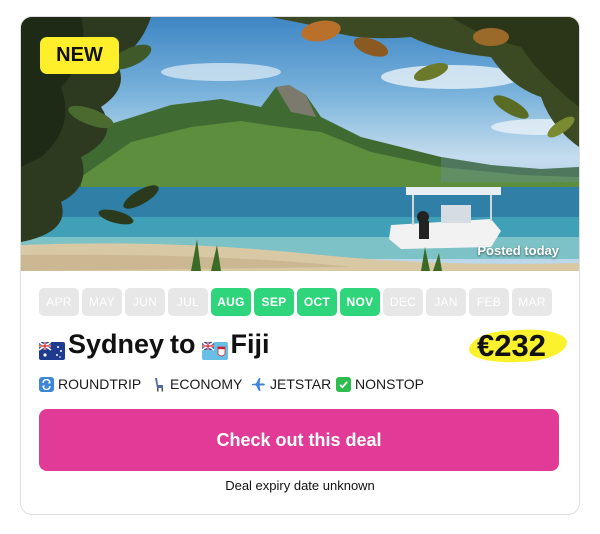 The image size is (600, 534). What do you see at coordinates (231, 302) in the screenshot?
I see `month-aug: AUG` at bounding box center [231, 302].